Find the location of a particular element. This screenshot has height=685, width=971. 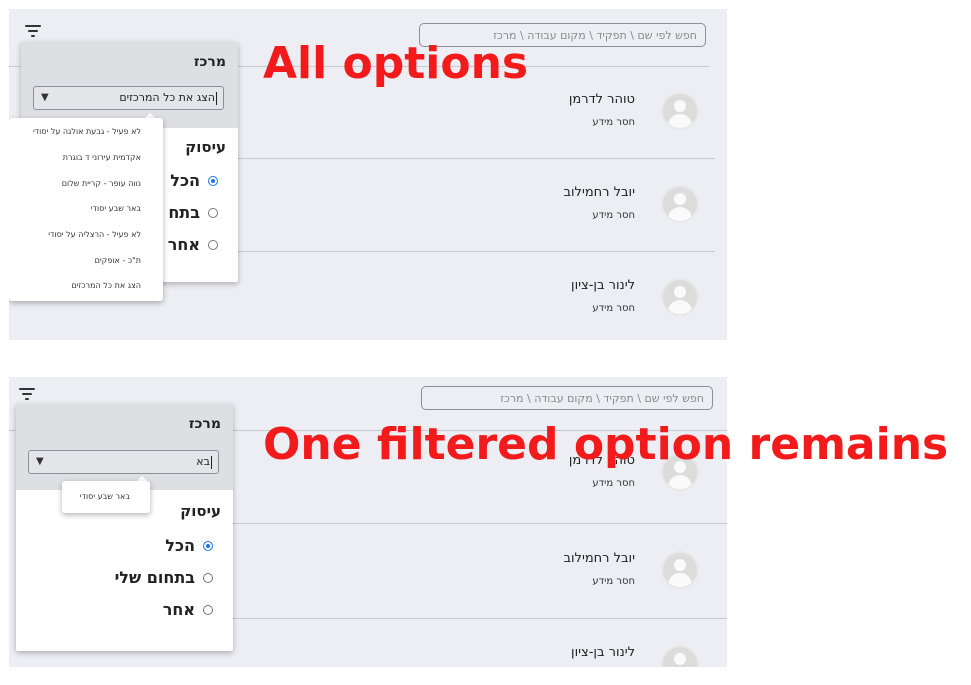

person-row: לינור בן-ציון is located at coordinates (629, 656).